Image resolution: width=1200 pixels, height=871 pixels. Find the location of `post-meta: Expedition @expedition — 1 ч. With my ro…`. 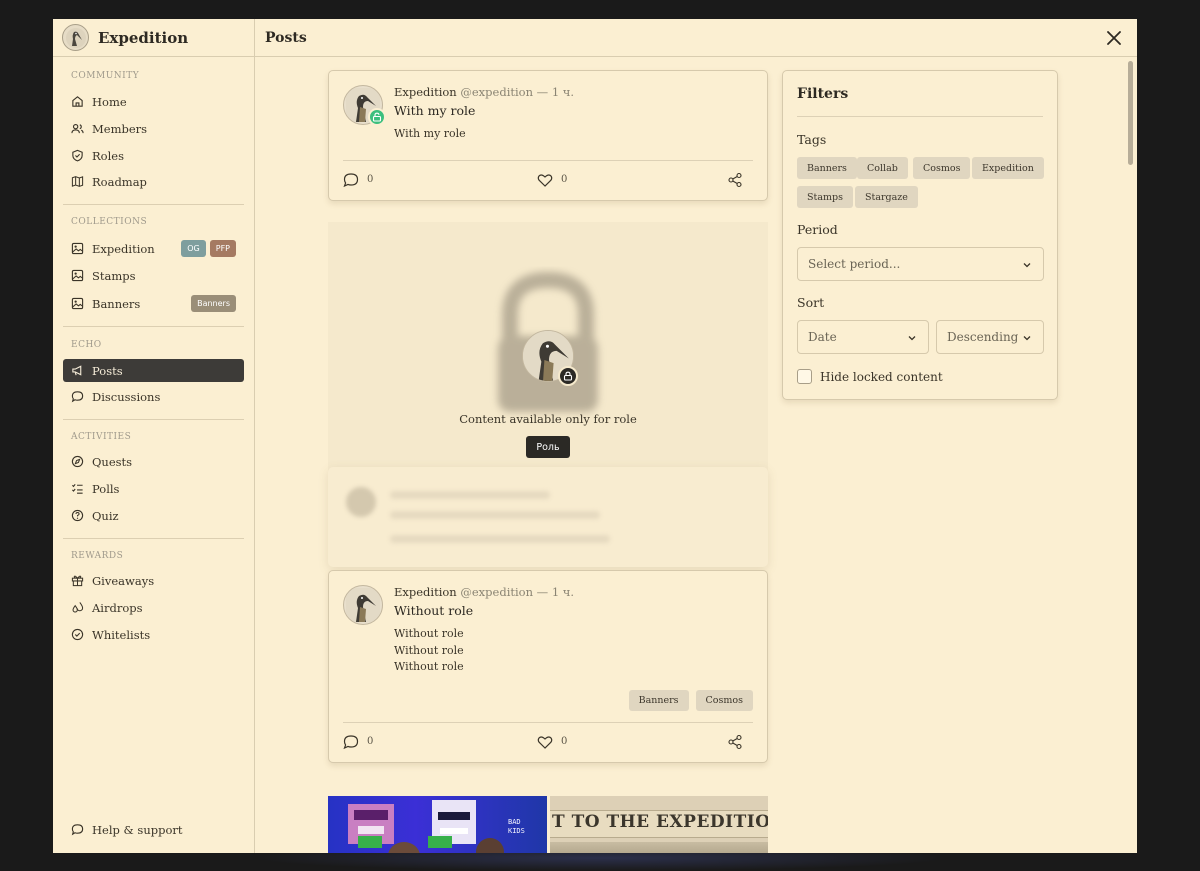

post-meta: Expedition @expedition — 1 ч. With my ro… is located at coordinates (484, 114).